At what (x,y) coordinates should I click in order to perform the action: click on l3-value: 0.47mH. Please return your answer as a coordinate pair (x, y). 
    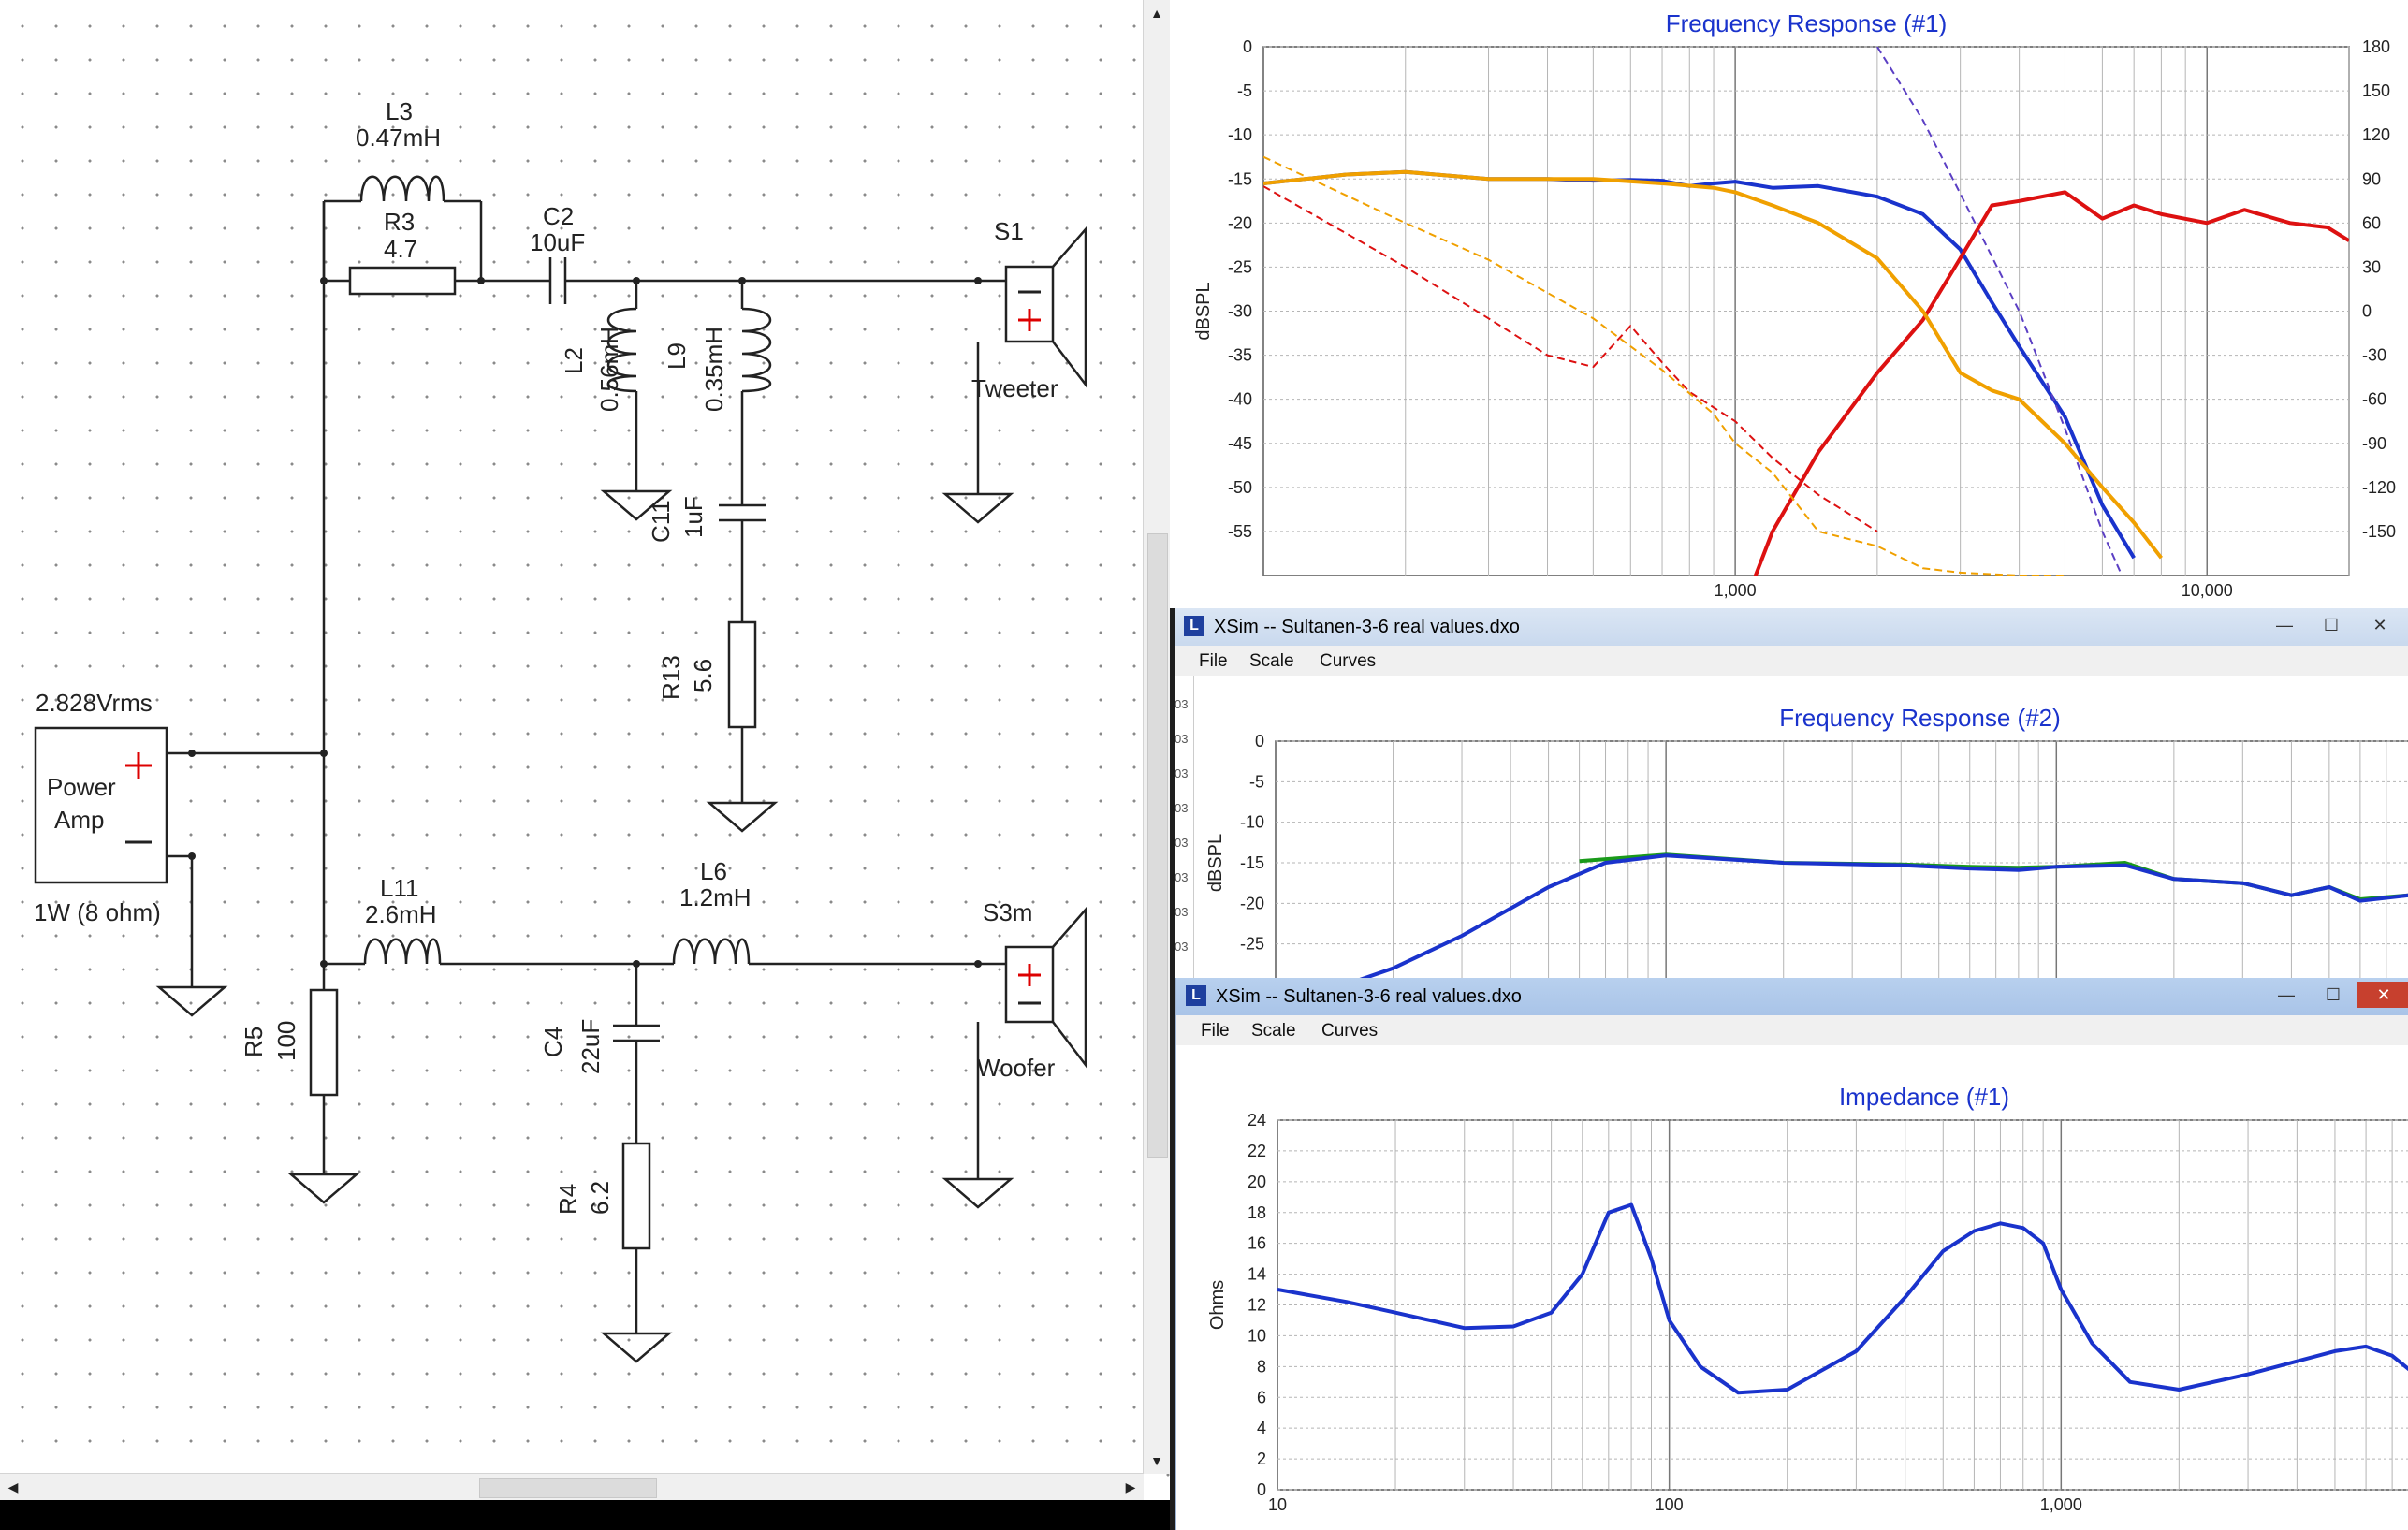
    Looking at the image, I should click on (398, 138).